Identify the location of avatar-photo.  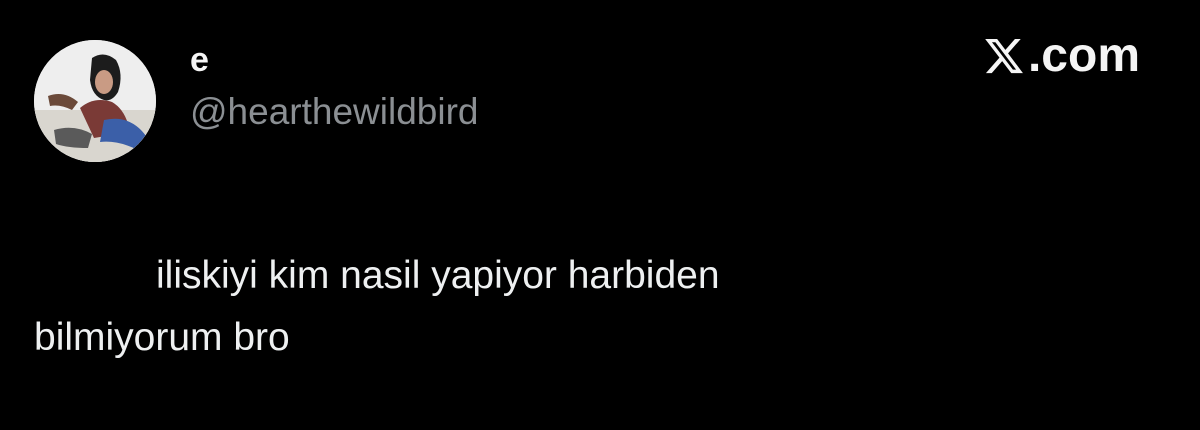
(95, 101).